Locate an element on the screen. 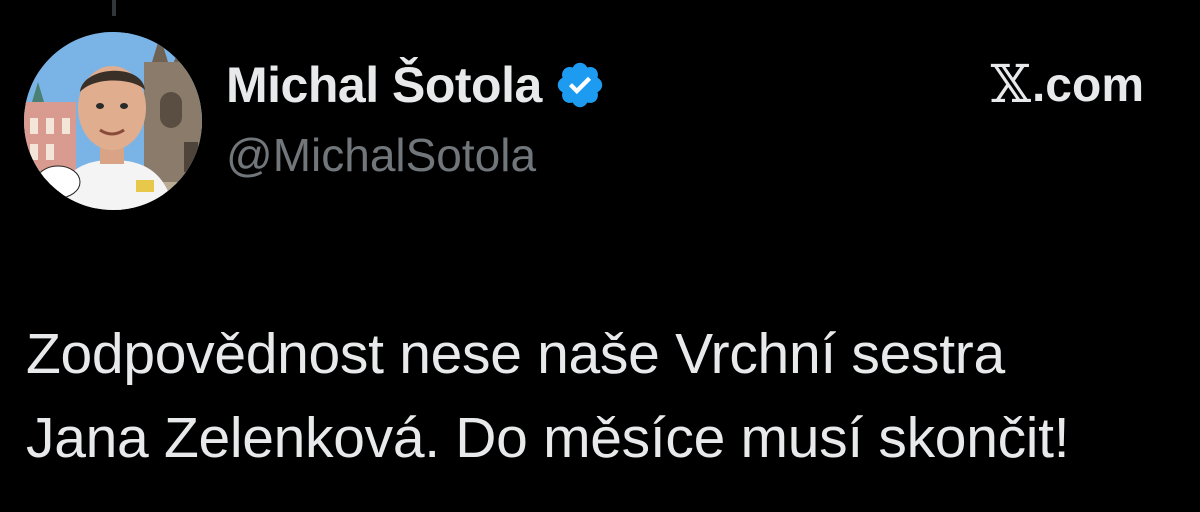  x-icon: 𝕏 is located at coordinates (1010, 85).